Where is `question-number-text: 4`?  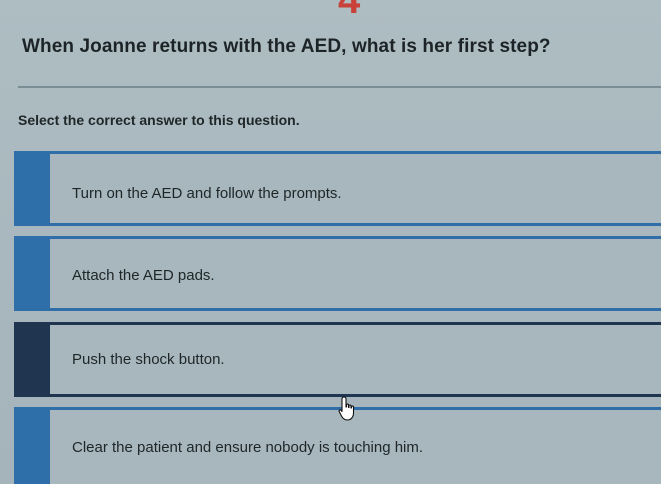
question-number-text: 4 is located at coordinates (349, 11).